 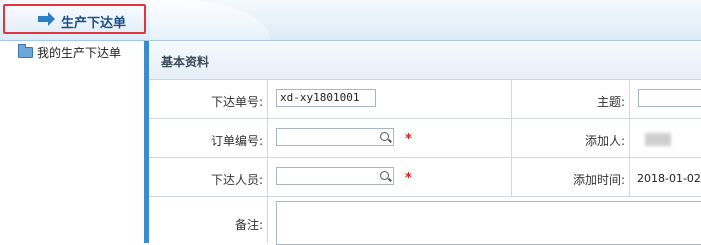 What do you see at coordinates (610, 102) in the screenshot?
I see `subject-label: 主题:` at bounding box center [610, 102].